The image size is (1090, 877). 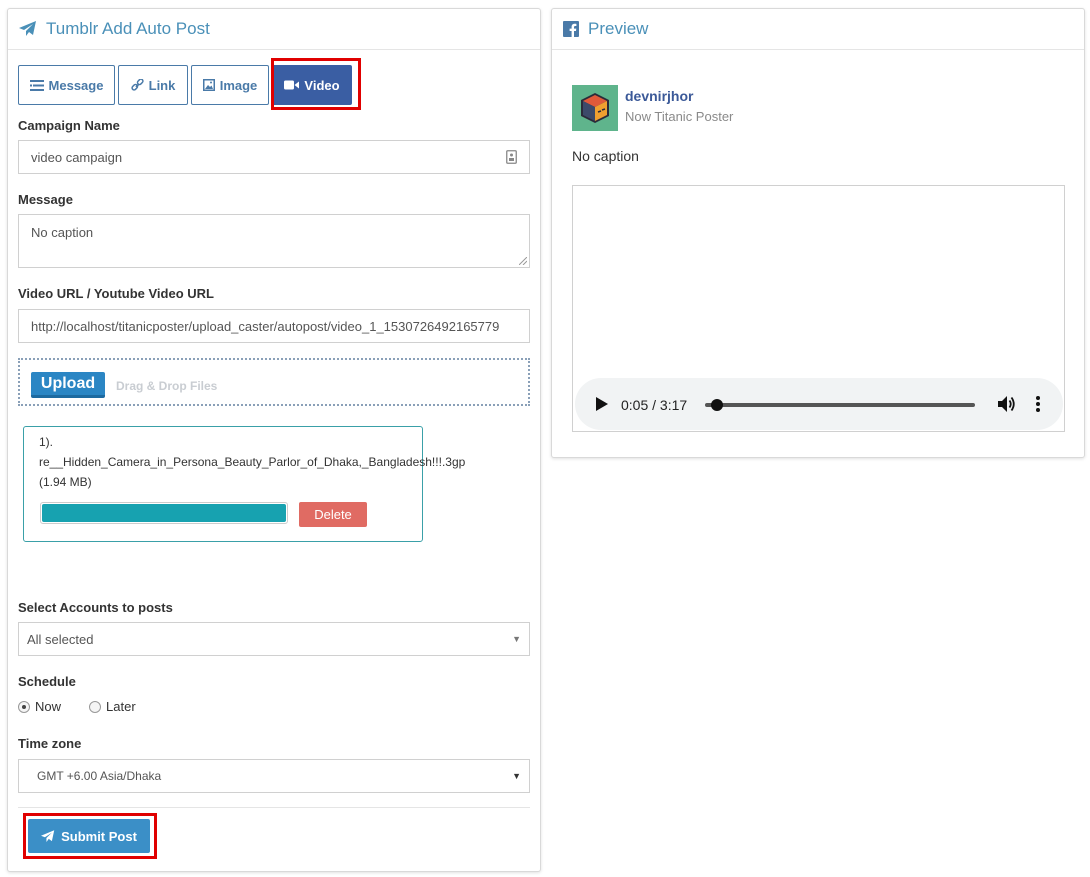 I want to click on accounts-select: All selected ▼, so click(x=274, y=639).